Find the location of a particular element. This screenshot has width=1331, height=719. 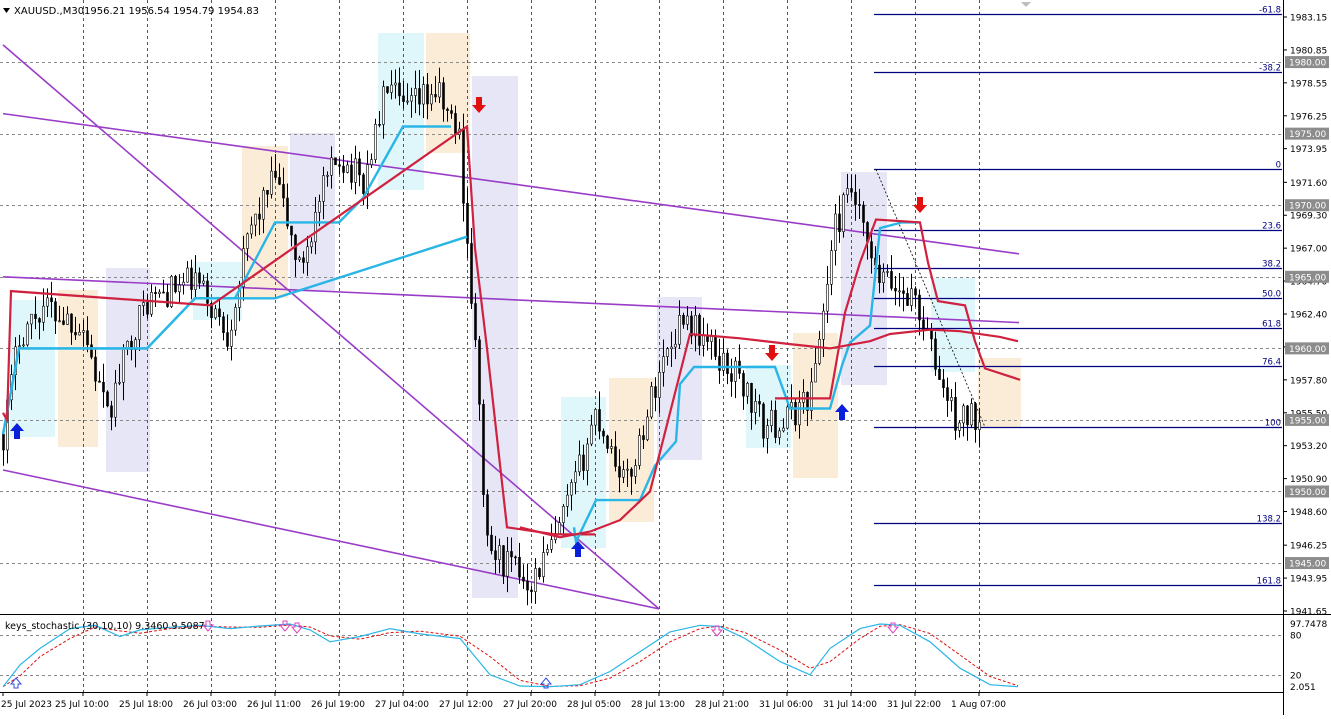

time-label: 1 Aug 07:00 is located at coordinates (978, 705).